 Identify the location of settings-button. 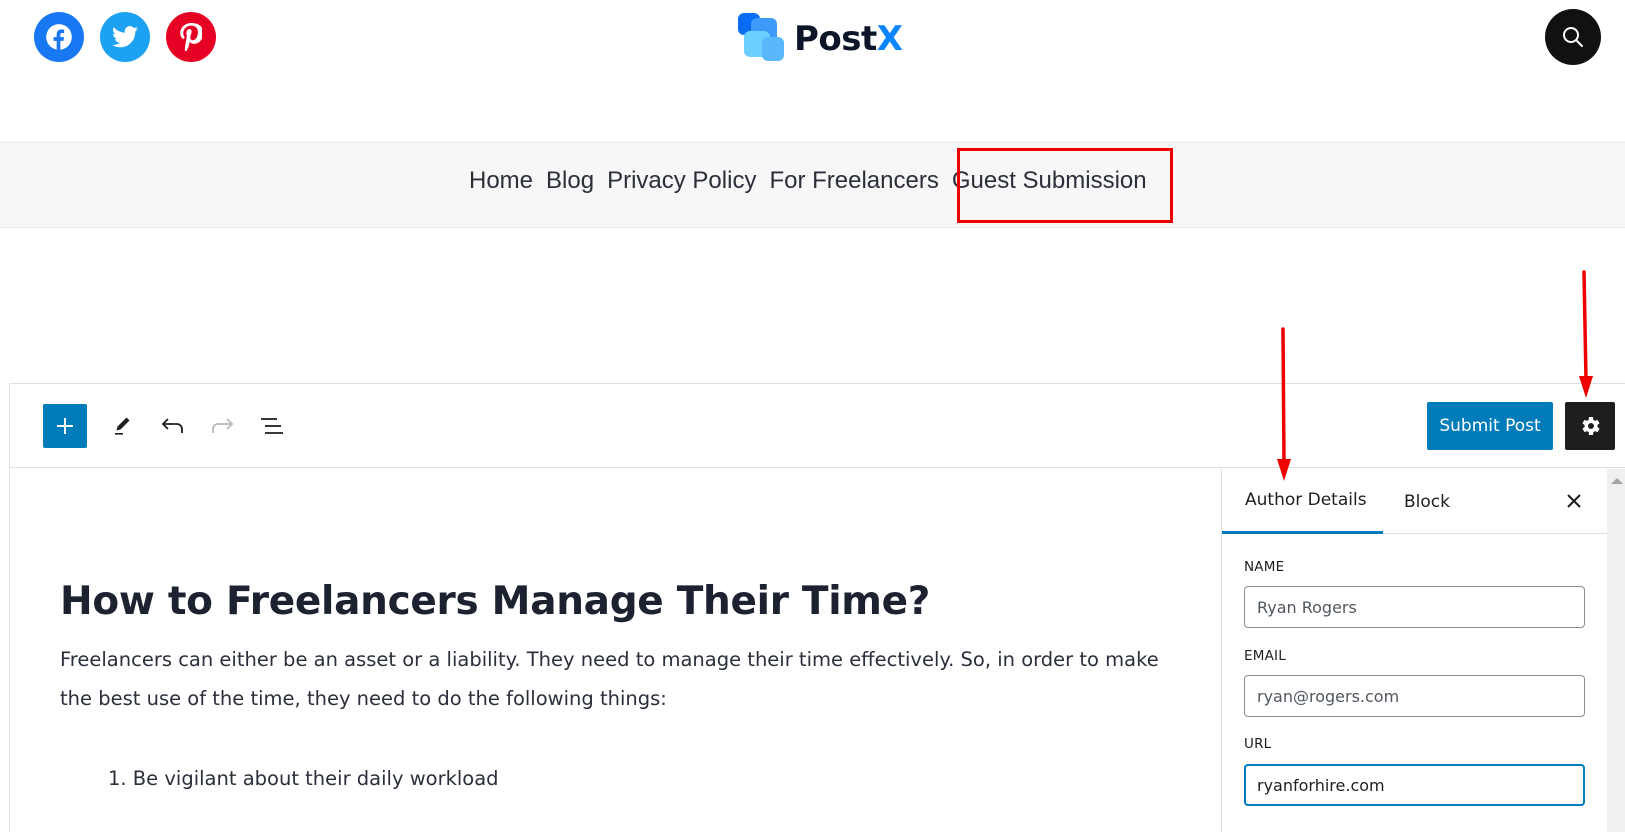
(1590, 426).